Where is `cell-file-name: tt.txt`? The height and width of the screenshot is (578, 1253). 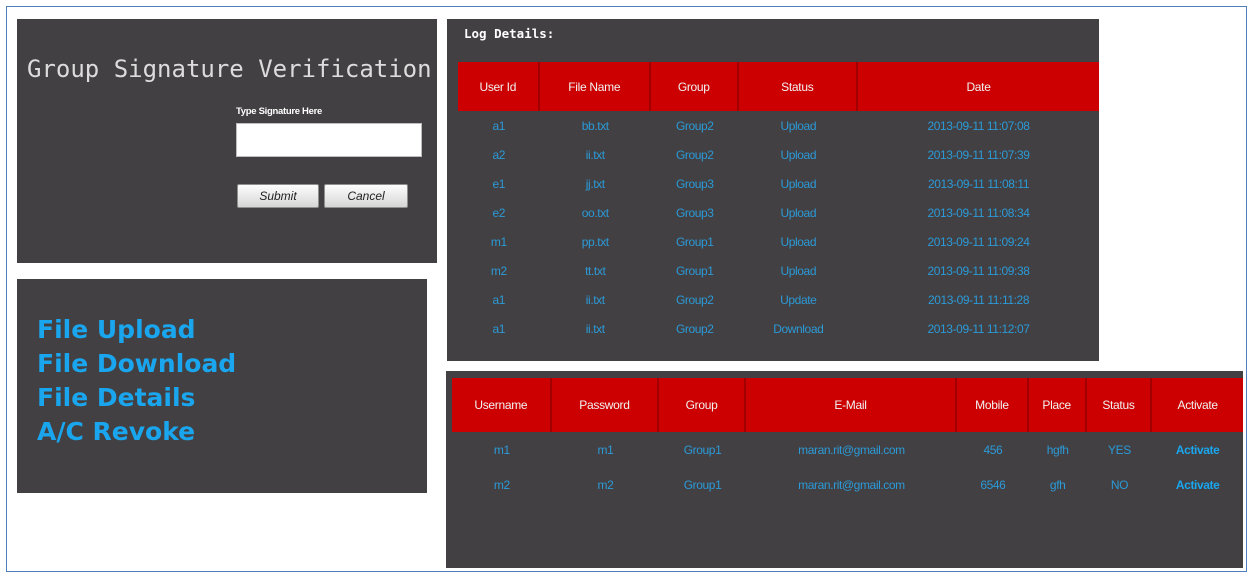
cell-file-name: tt.txt is located at coordinates (595, 270).